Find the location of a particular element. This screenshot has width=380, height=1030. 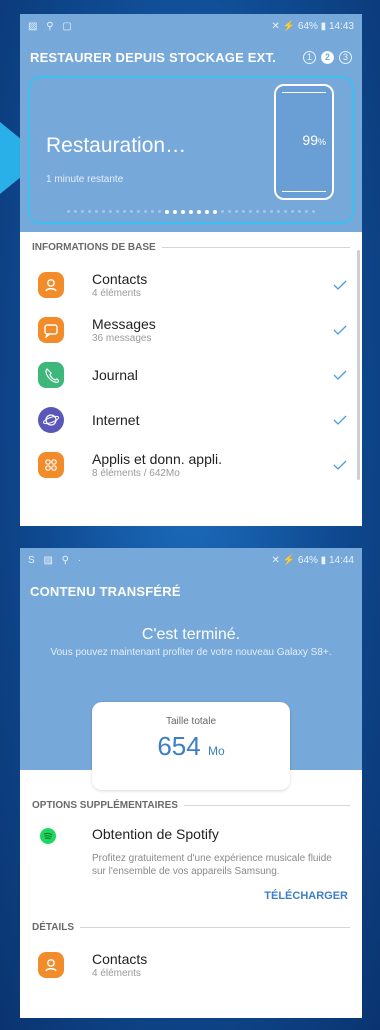

restore-progress-card: Restauration… 1 minute restante 99% is located at coordinates (191, 150).